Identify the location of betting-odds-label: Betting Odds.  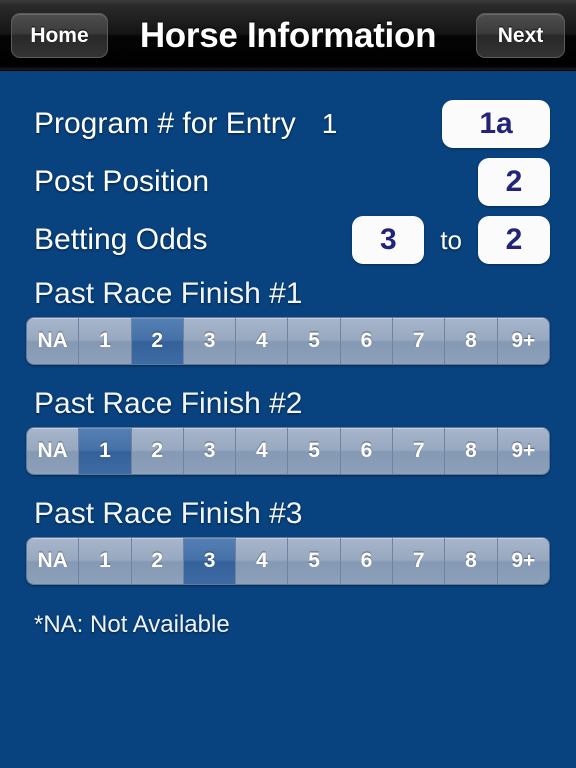
(121, 239).